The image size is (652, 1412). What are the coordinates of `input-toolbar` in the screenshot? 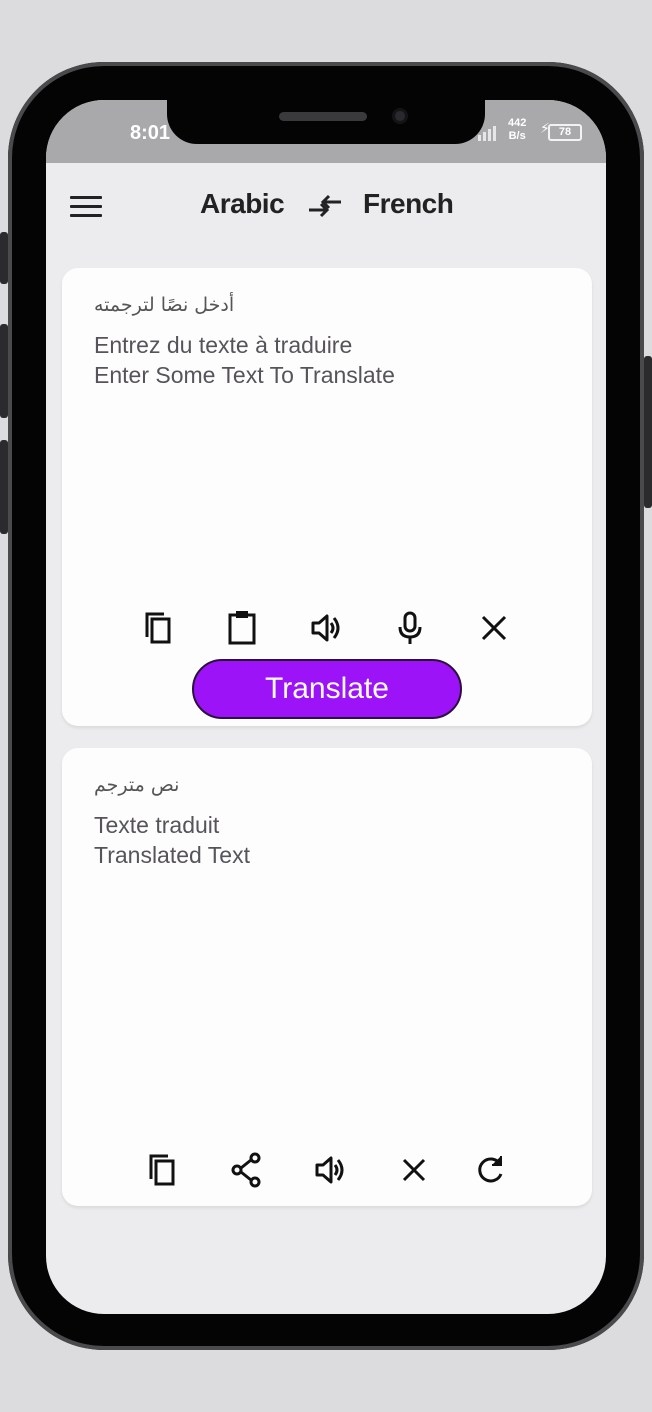 It's located at (327, 629).